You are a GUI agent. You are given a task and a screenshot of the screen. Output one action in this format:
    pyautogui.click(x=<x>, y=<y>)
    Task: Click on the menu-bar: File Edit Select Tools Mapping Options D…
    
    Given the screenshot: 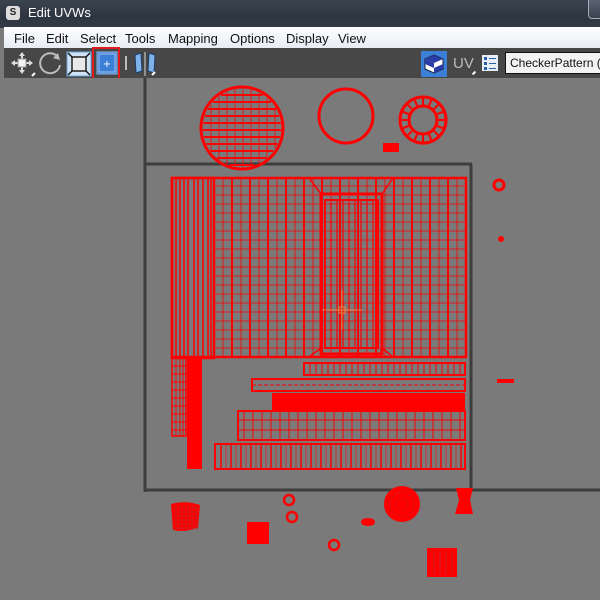 What is the action you would take?
    pyautogui.click(x=302, y=38)
    